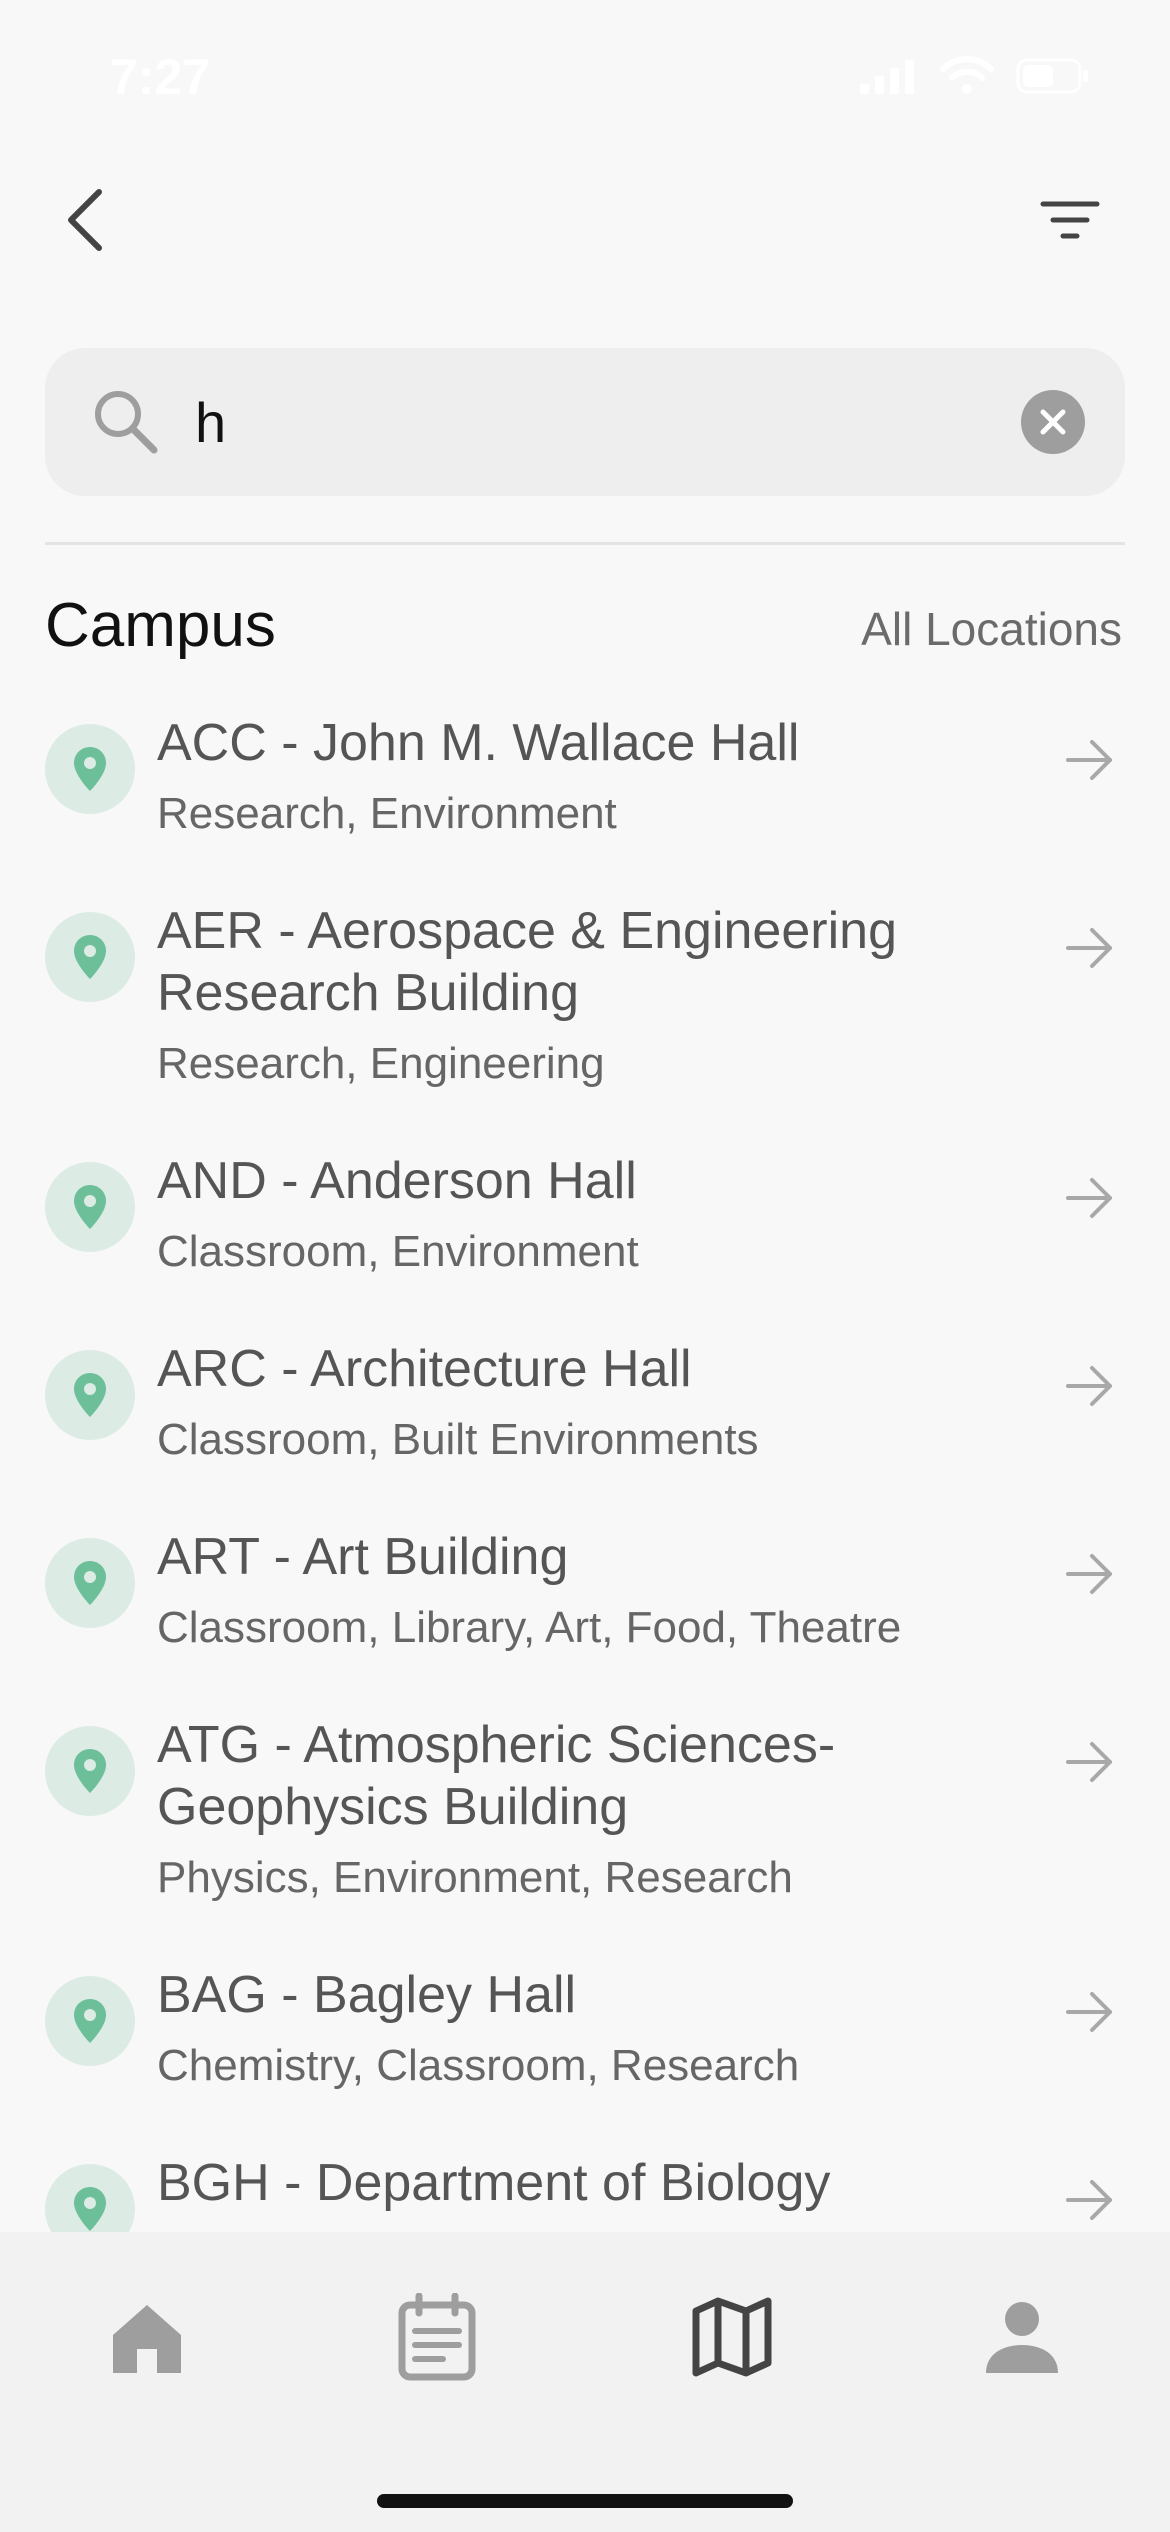 This screenshot has width=1170, height=2532. What do you see at coordinates (397, 1181) in the screenshot?
I see `list-item-title: AND - Anderson Hall` at bounding box center [397, 1181].